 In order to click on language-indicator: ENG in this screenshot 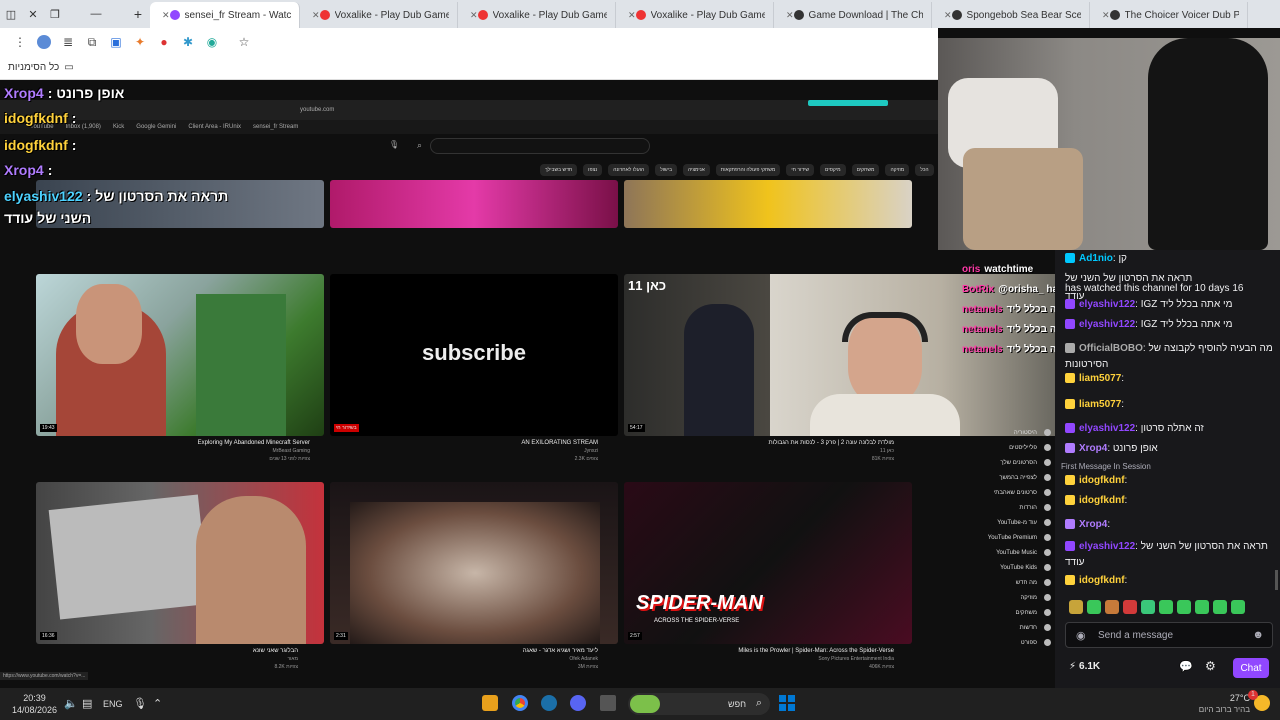, I will do `click(113, 704)`.